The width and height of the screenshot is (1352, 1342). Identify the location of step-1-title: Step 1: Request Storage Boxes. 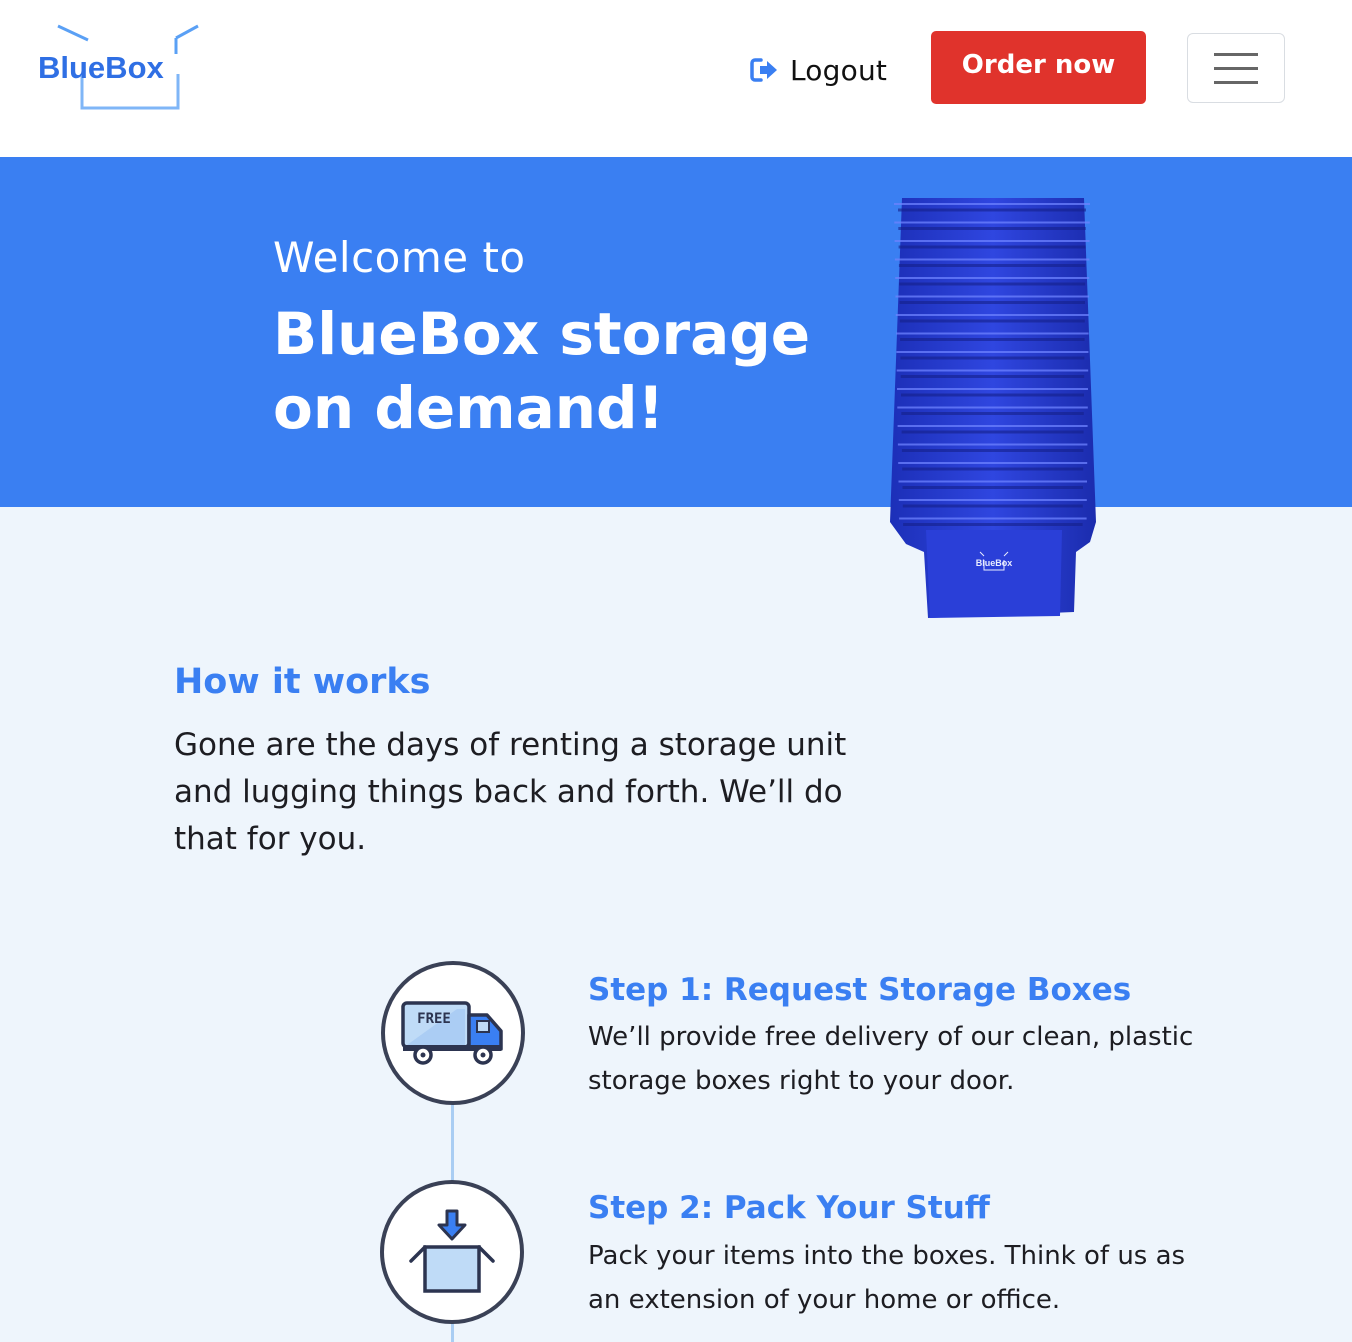
(860, 990).